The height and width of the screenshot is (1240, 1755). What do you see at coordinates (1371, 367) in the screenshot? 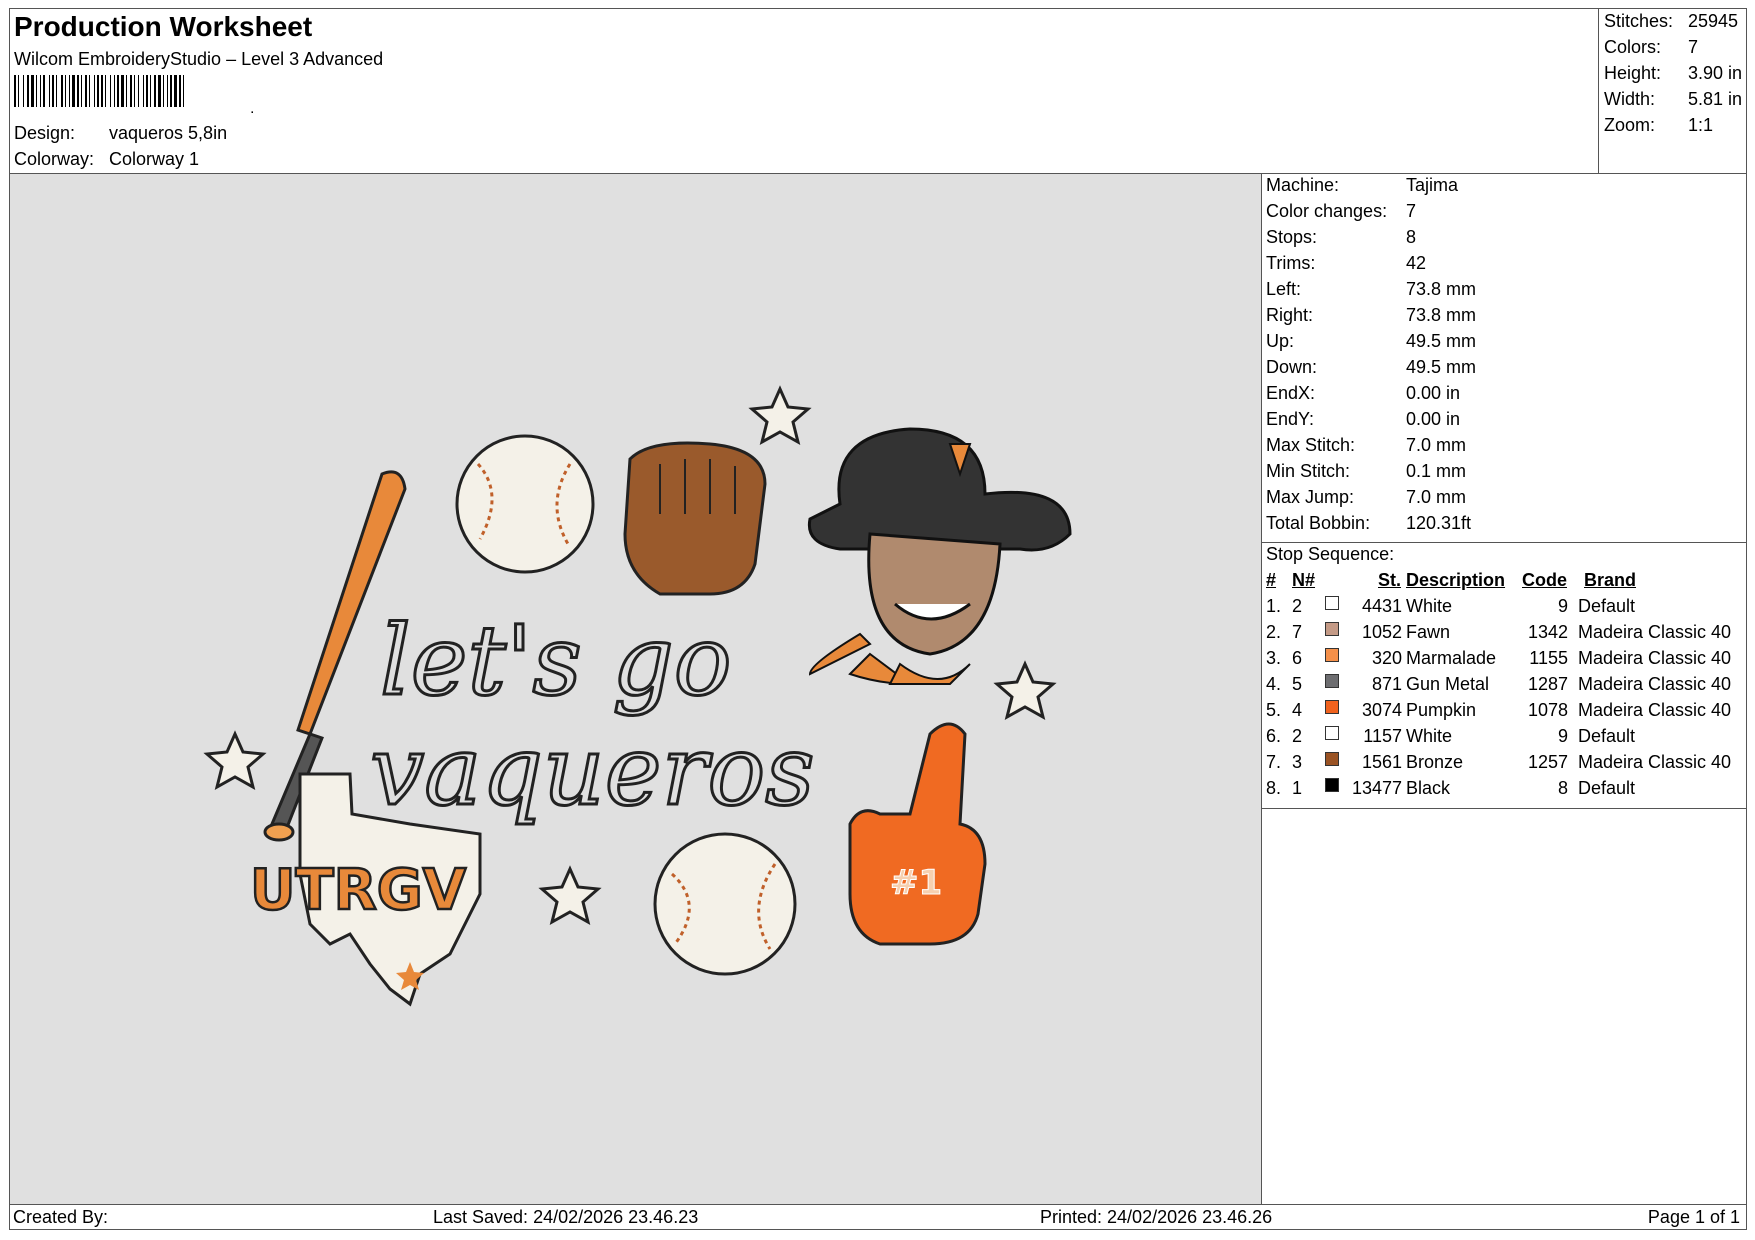
I see `machine-row: Down: 49.5 mm` at bounding box center [1371, 367].